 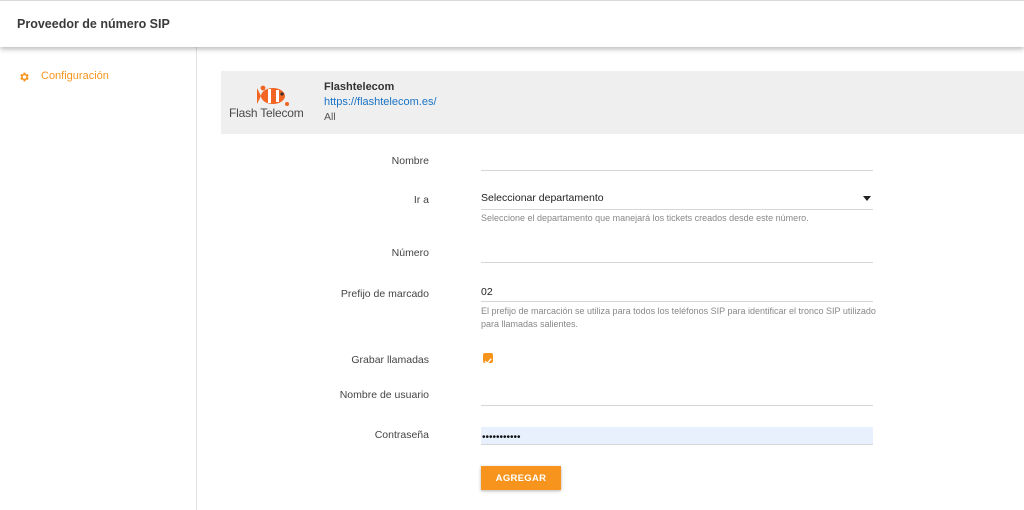 I want to click on provider-logo: Flash Telecom, so click(x=272, y=104).